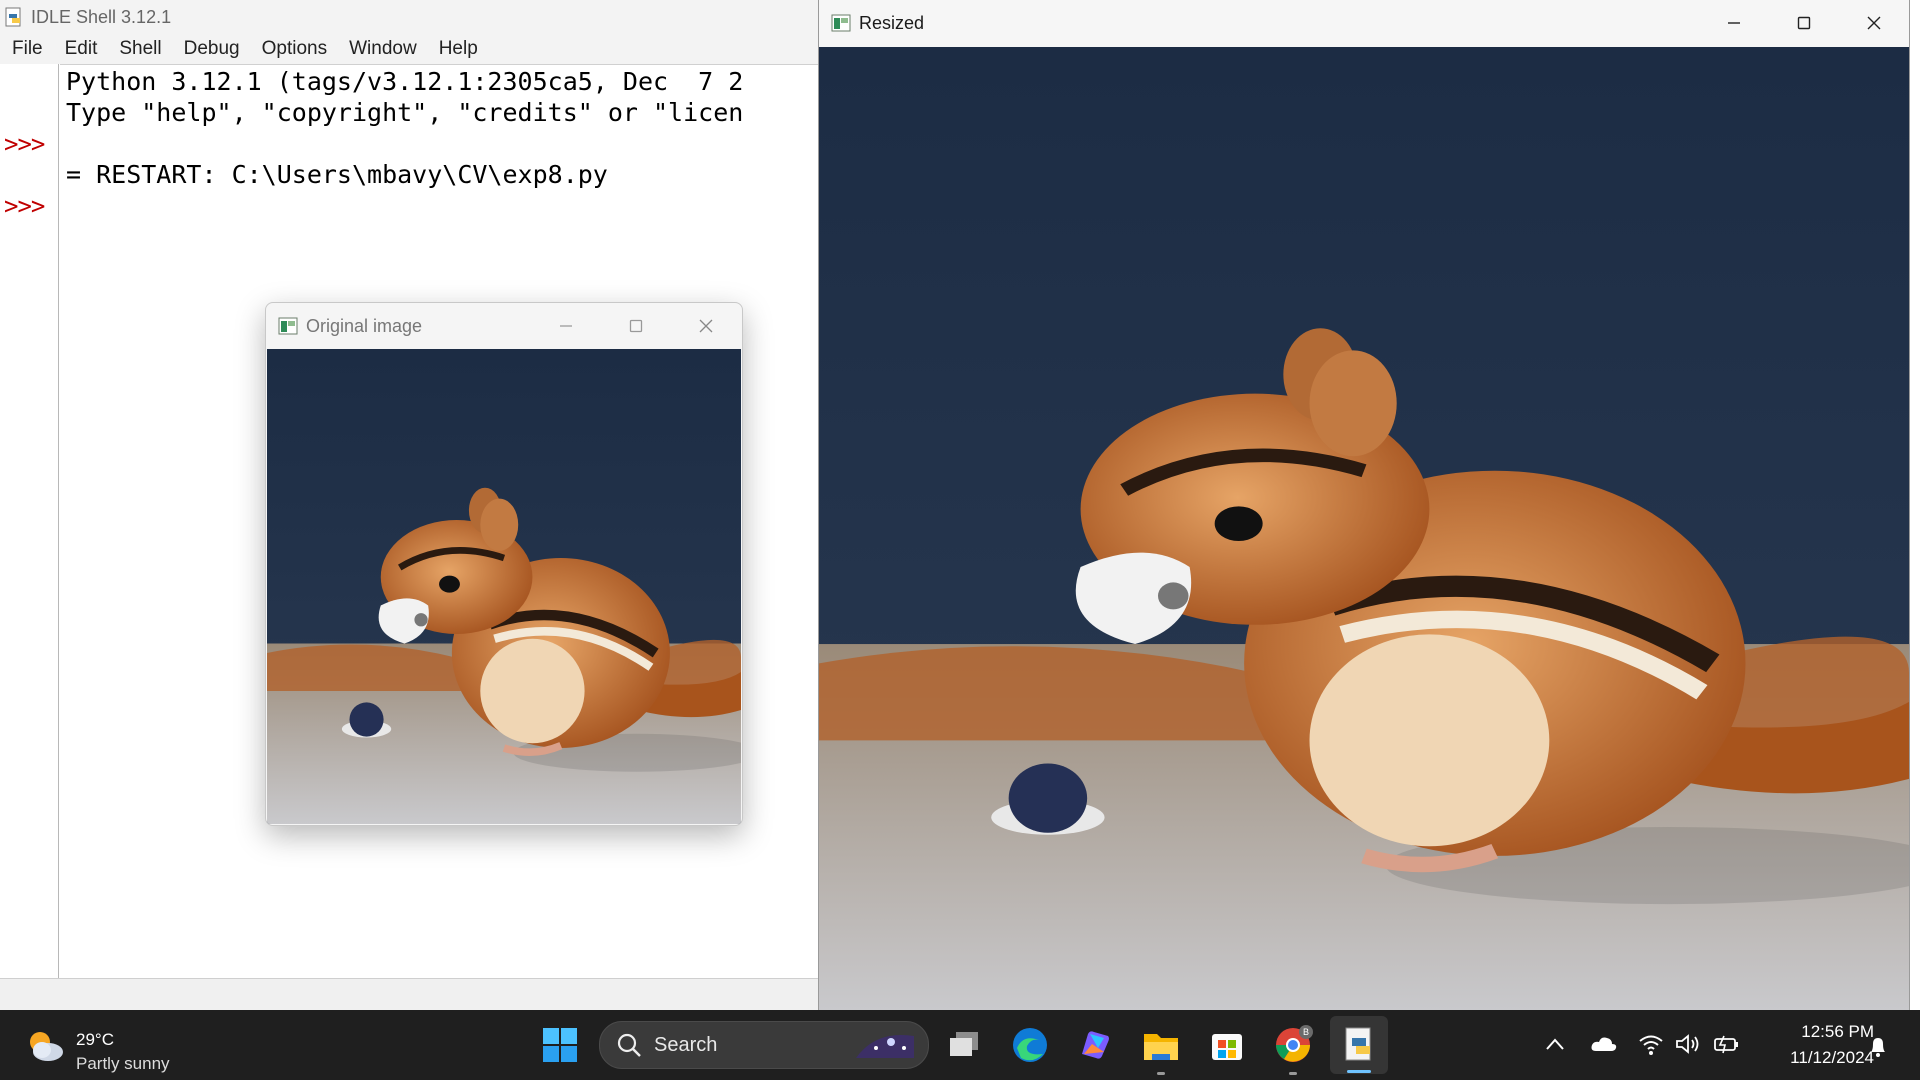 Image resolution: width=1920 pixels, height=1080 pixels. I want to click on svg-text: B, so click(1306, 1032).